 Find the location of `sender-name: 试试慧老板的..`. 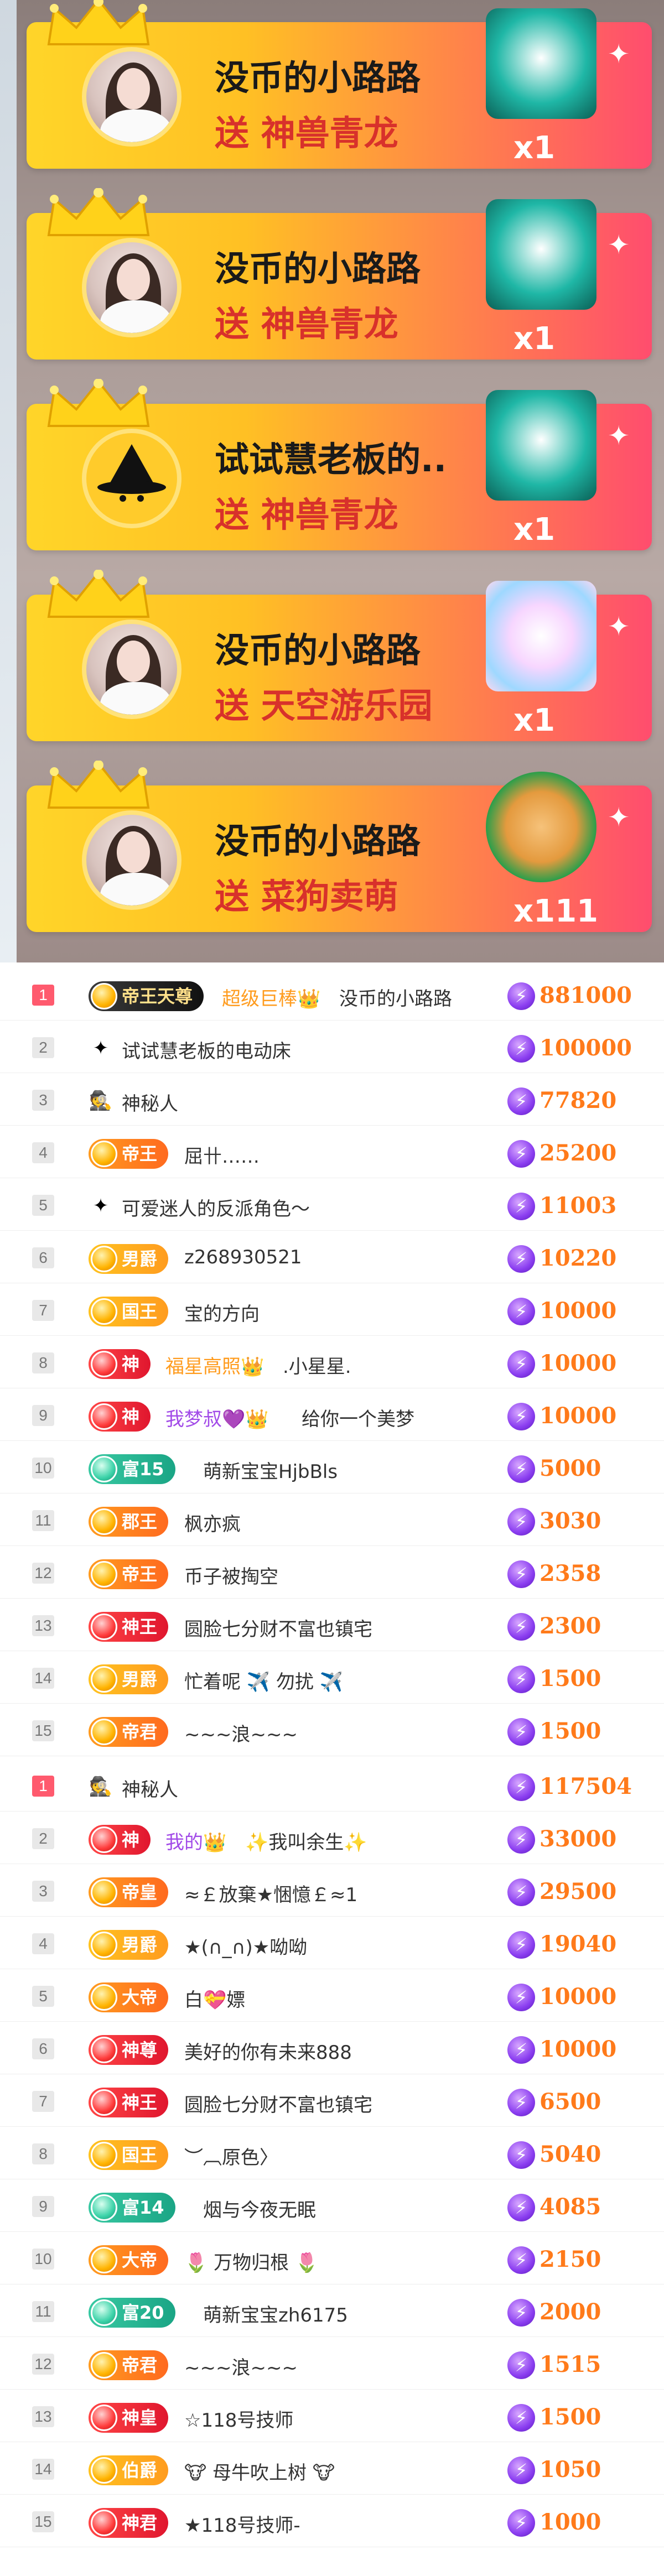

sender-name: 试试慧老板的.. is located at coordinates (331, 459).